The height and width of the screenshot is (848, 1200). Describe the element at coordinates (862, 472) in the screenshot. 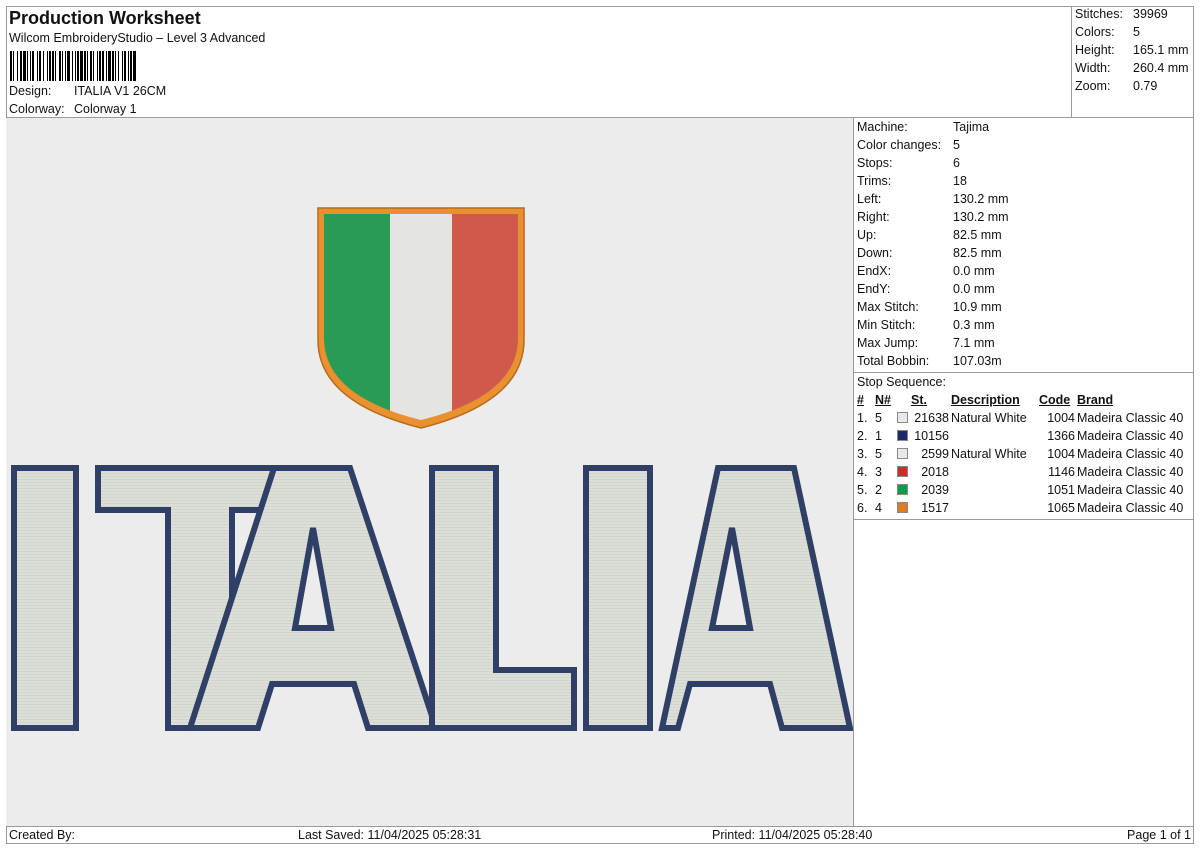

I see `stop-index: 4.` at that location.